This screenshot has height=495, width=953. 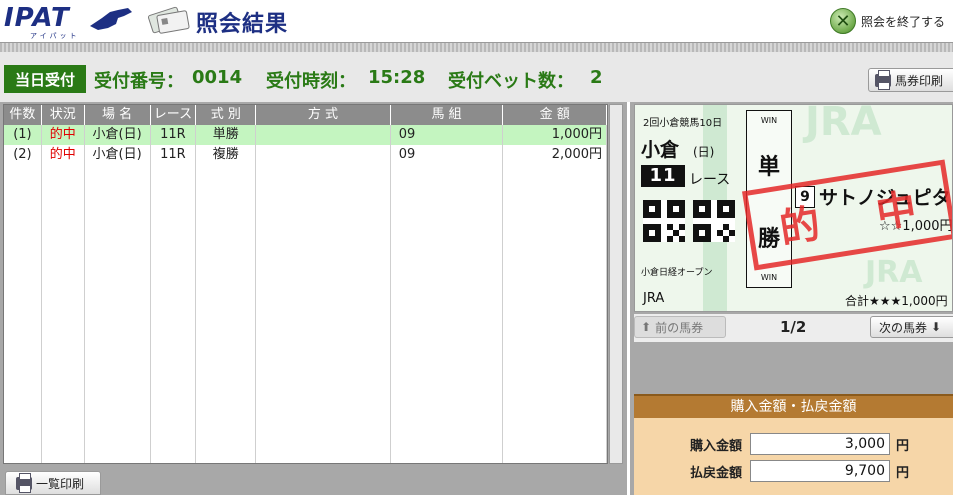 What do you see at coordinates (55, 36) in the screenshot?
I see `ipat-logo-sub: アイパット` at bounding box center [55, 36].